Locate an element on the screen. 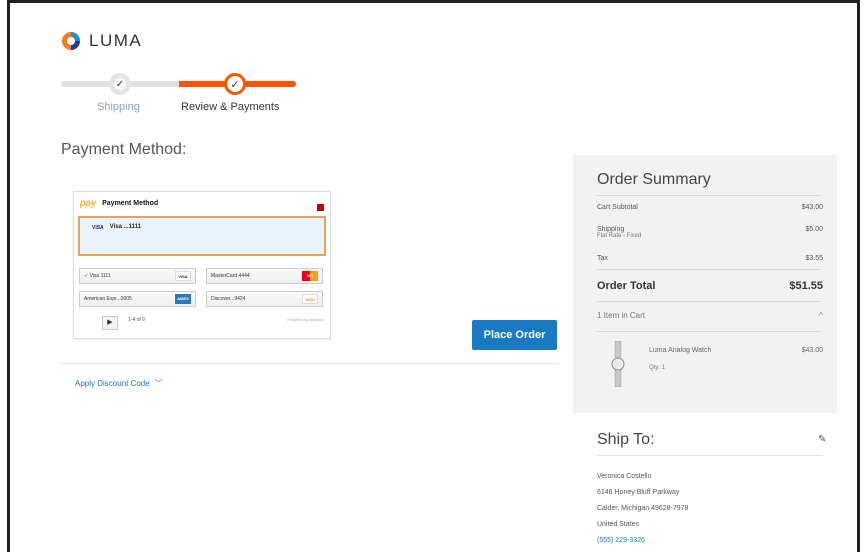 This screenshot has height=552, width=866. shipping-label: Shipping is located at coordinates (611, 229).